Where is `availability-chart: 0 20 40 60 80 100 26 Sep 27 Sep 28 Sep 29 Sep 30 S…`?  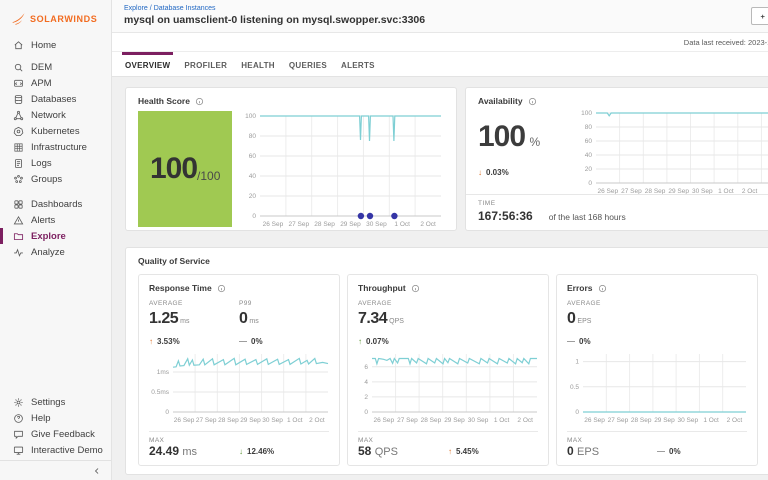 availability-chart: 0 20 40 60 80 100 26 Sep 27 Sep 28 Sep 29 Sep 30 S… is located at coordinates (672, 152).